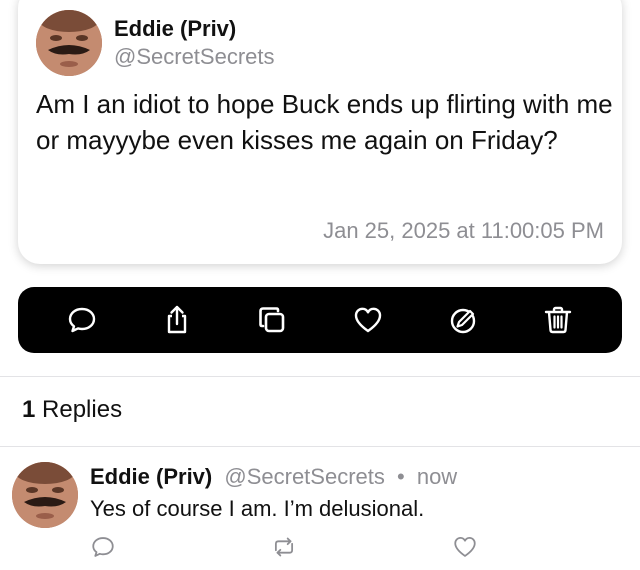 This screenshot has height=570, width=640. I want to click on trash-icon, so click(558, 320).